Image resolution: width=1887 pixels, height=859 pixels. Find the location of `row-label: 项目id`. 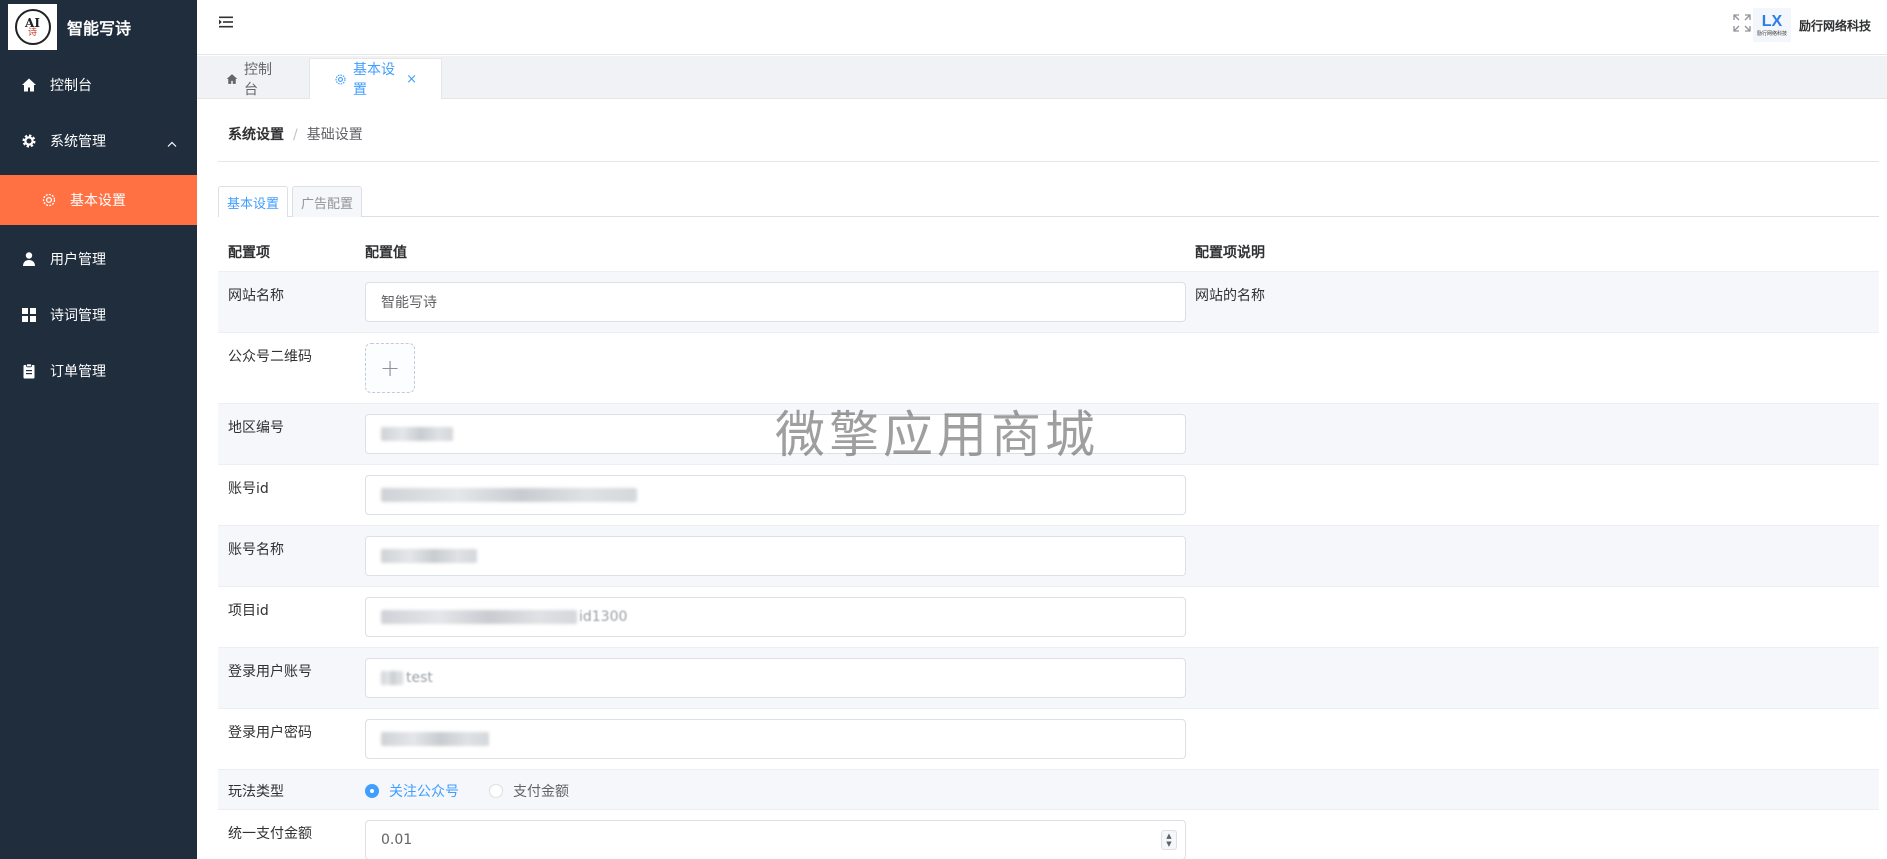

row-label: 项目id is located at coordinates (248, 611).